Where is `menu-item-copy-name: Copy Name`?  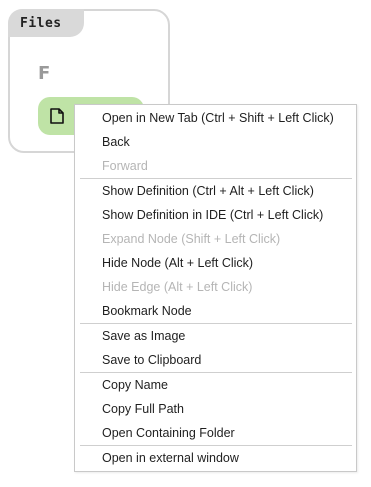
menu-item-copy-name: Copy Name is located at coordinates (215, 385).